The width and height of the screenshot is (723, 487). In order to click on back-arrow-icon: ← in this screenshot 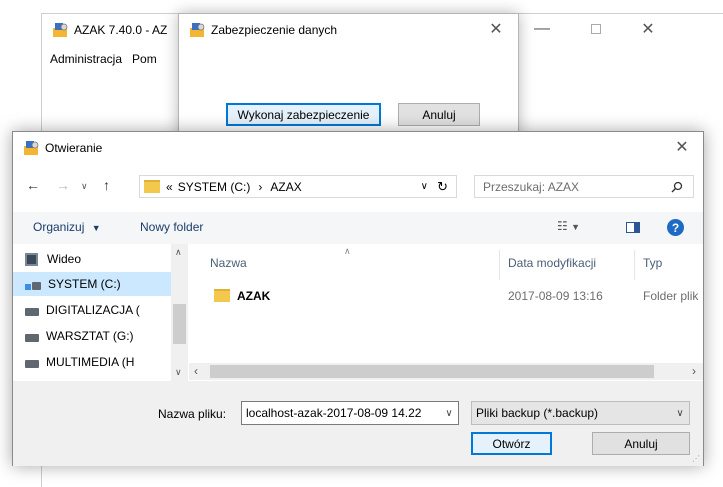, I will do `click(33, 185)`.